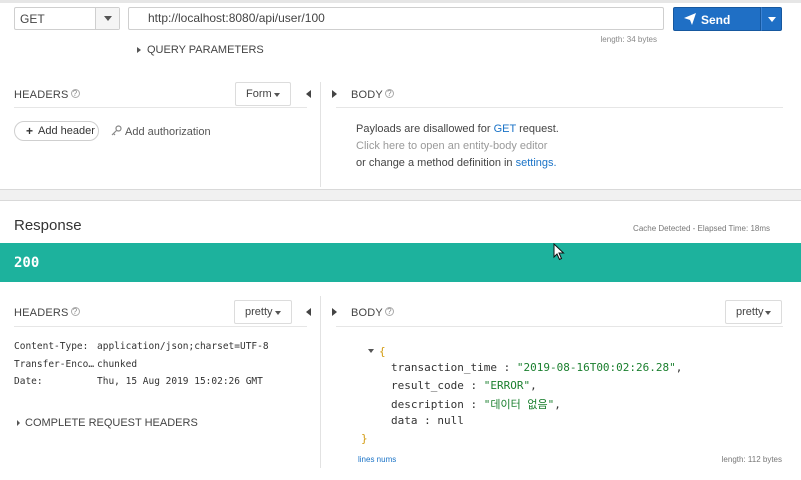  I want to click on body-method-link: GET, so click(505, 129).